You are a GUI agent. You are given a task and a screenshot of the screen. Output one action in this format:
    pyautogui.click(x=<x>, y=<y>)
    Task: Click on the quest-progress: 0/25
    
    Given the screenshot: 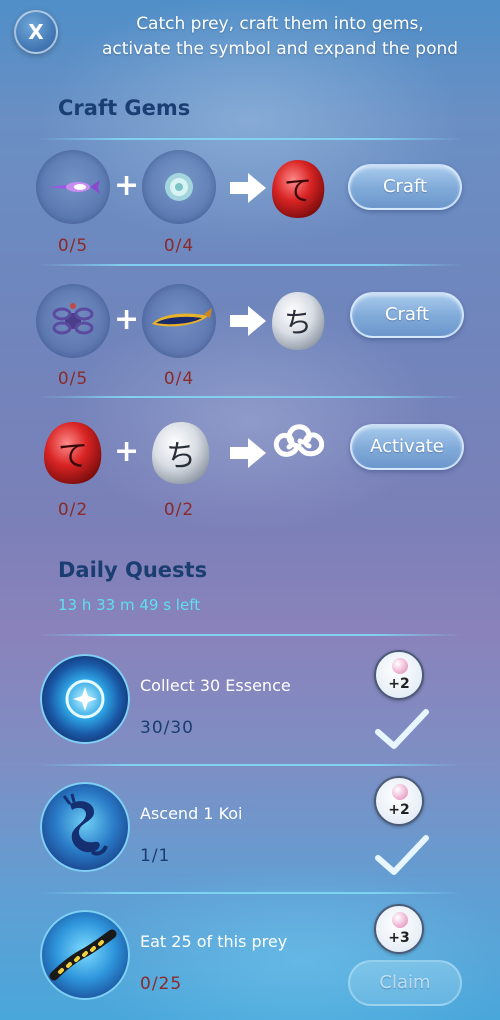 What is the action you would take?
    pyautogui.click(x=161, y=984)
    